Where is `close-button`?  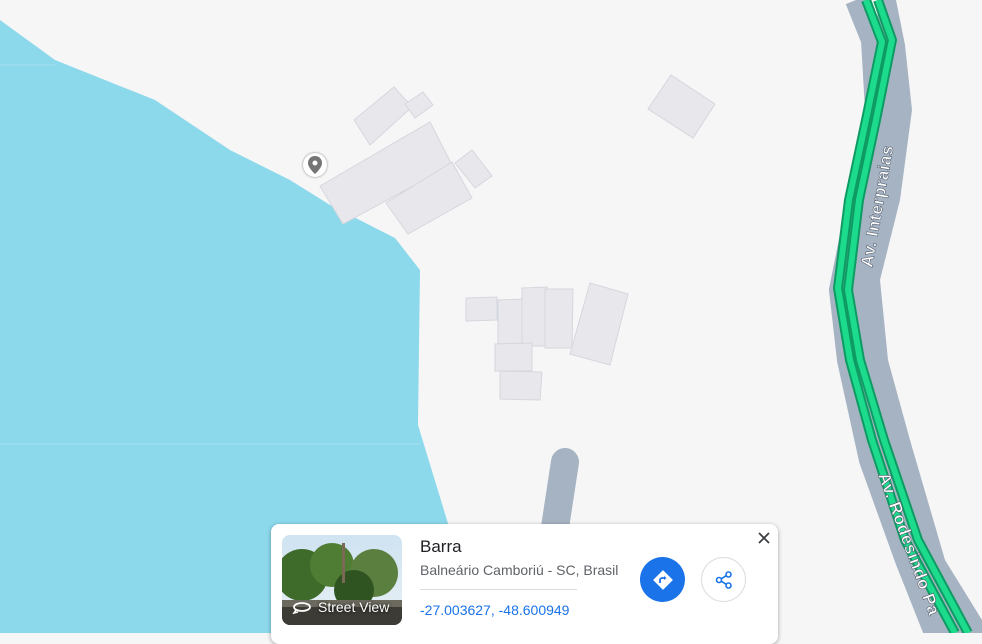
close-button is located at coordinates (764, 538).